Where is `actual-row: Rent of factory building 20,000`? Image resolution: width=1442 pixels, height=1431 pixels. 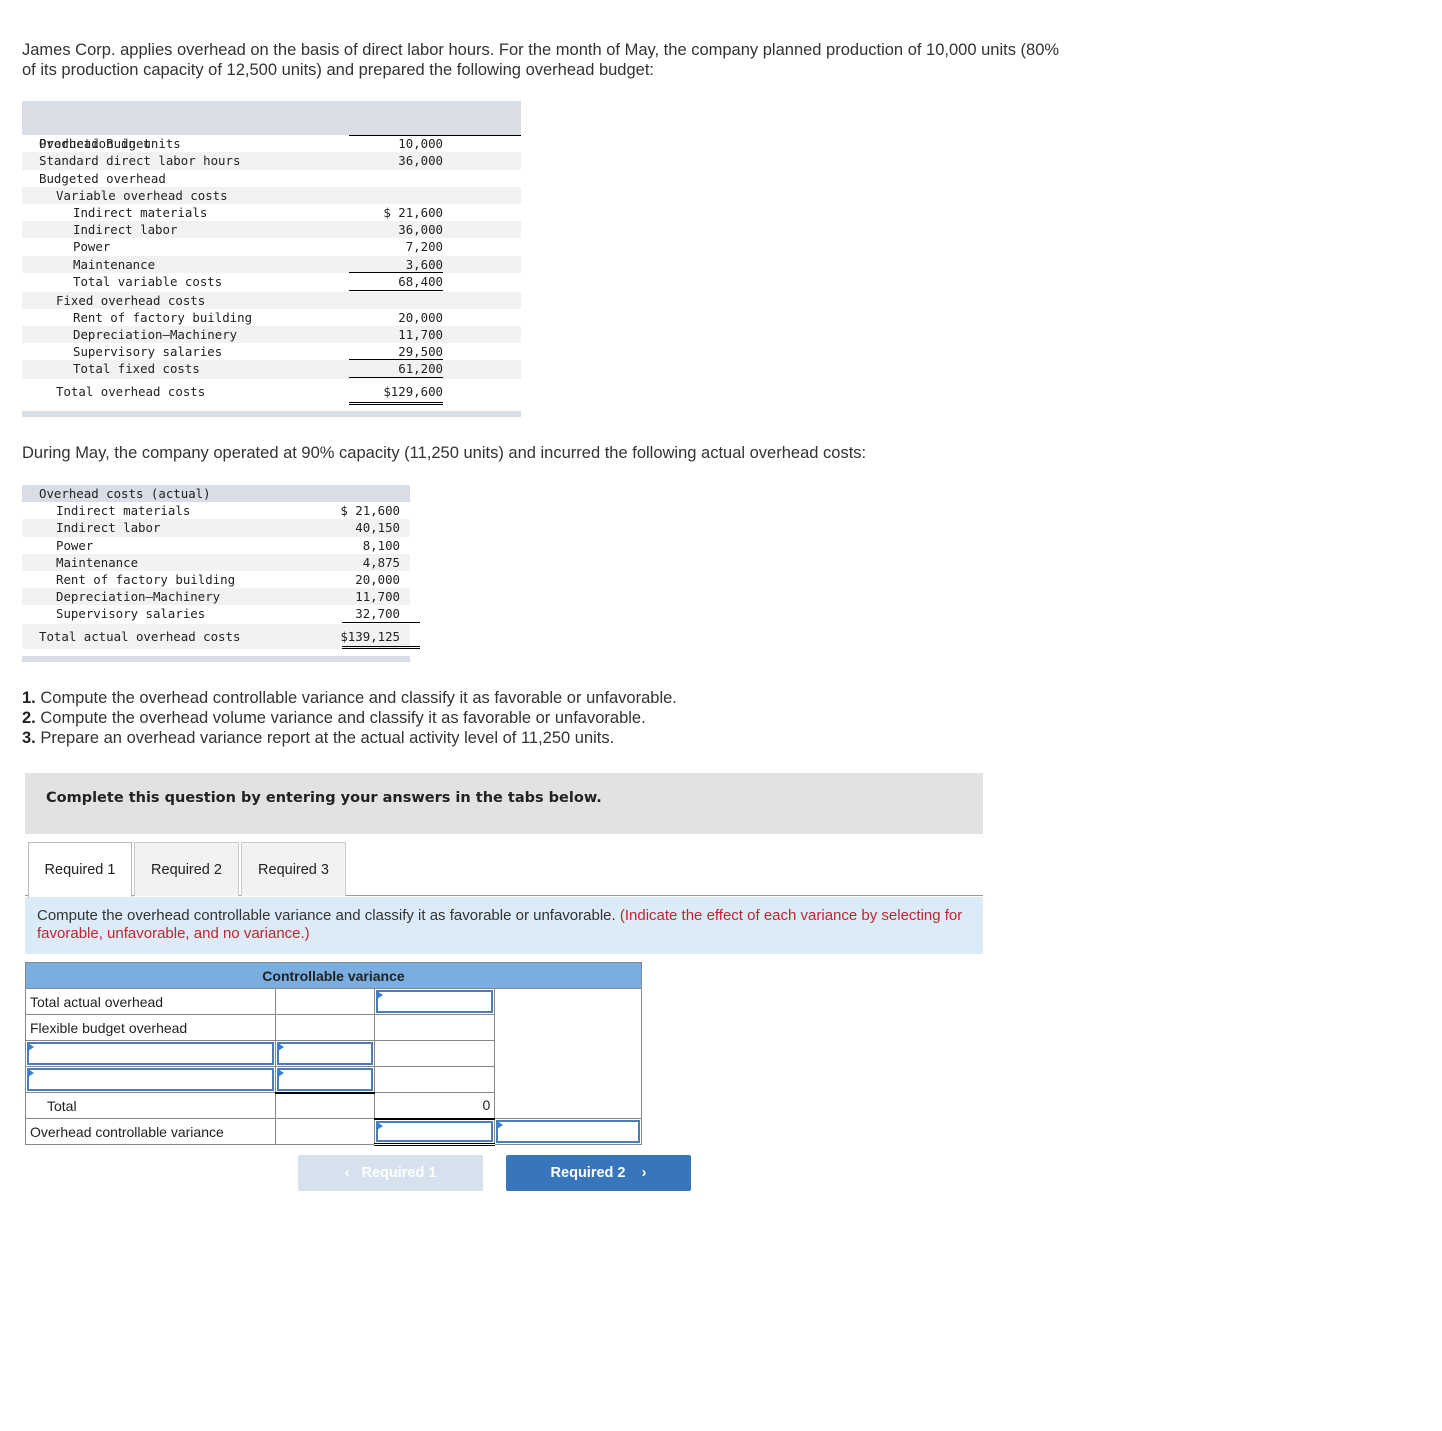
actual-row: Rent of factory building 20,000 is located at coordinates (228, 579).